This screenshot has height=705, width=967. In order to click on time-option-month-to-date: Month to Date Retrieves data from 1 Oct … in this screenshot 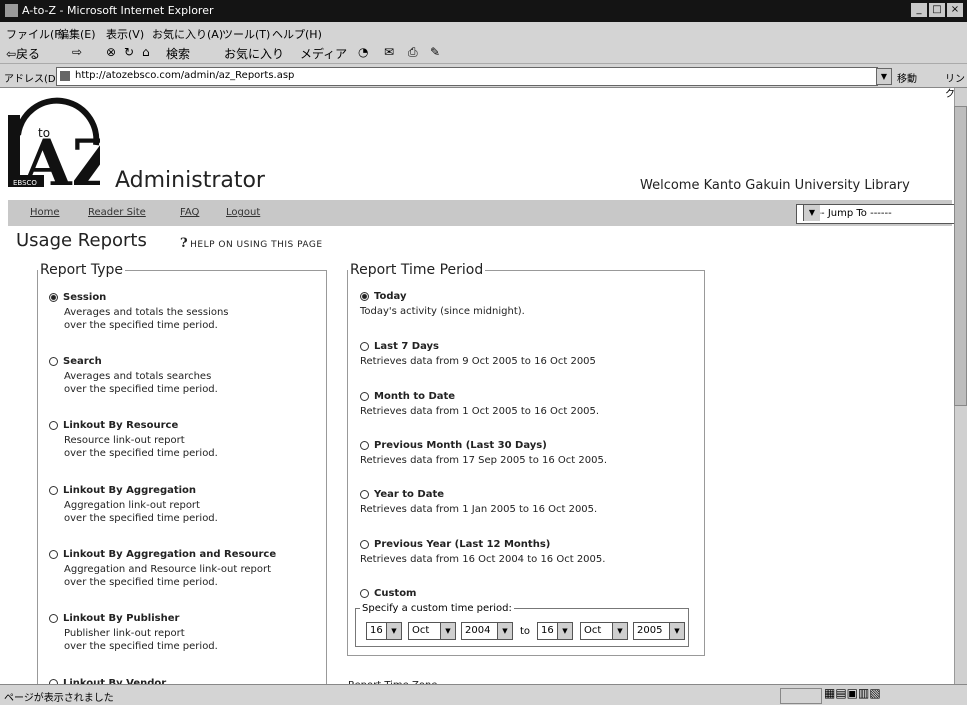, I will do `click(479, 404)`.